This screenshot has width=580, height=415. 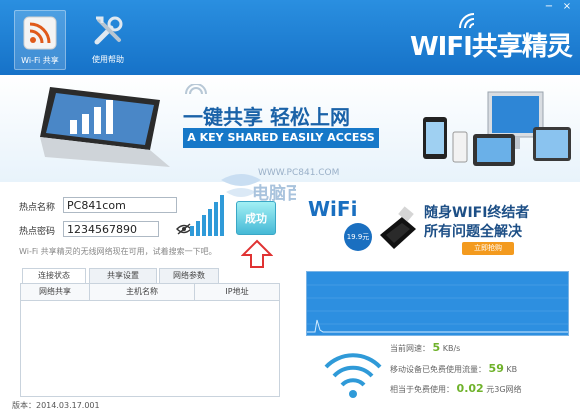 I want to click on banner-title: 一键共享 轻松上网, so click(x=266, y=117).